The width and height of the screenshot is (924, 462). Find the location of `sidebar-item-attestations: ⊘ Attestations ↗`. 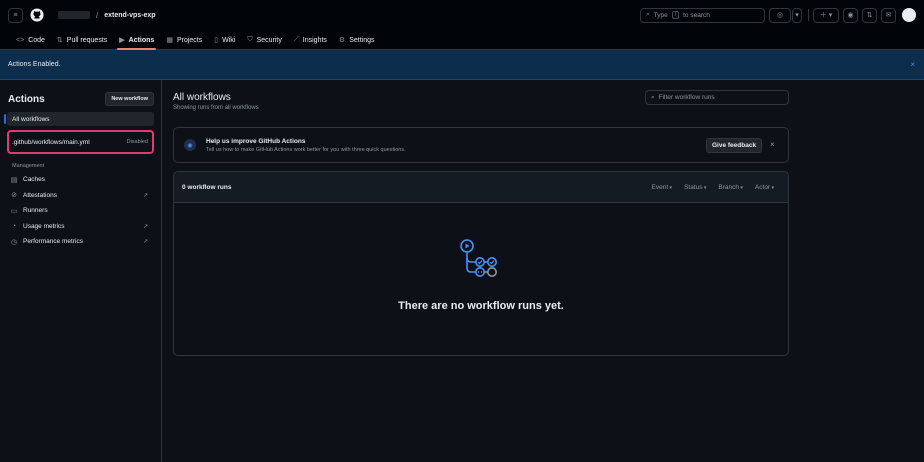

sidebar-item-attestations: ⊘ Attestations ↗ is located at coordinates (80, 196).